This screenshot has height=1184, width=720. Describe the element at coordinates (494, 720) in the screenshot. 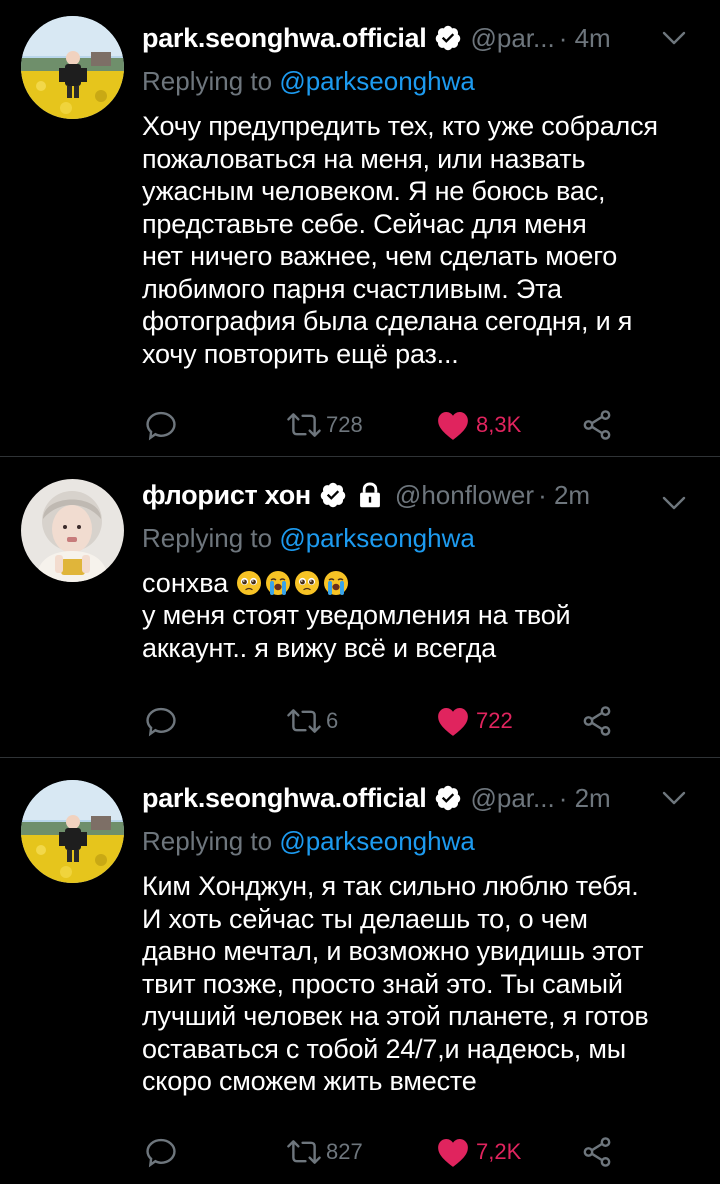

I see `like-count: 722` at that location.